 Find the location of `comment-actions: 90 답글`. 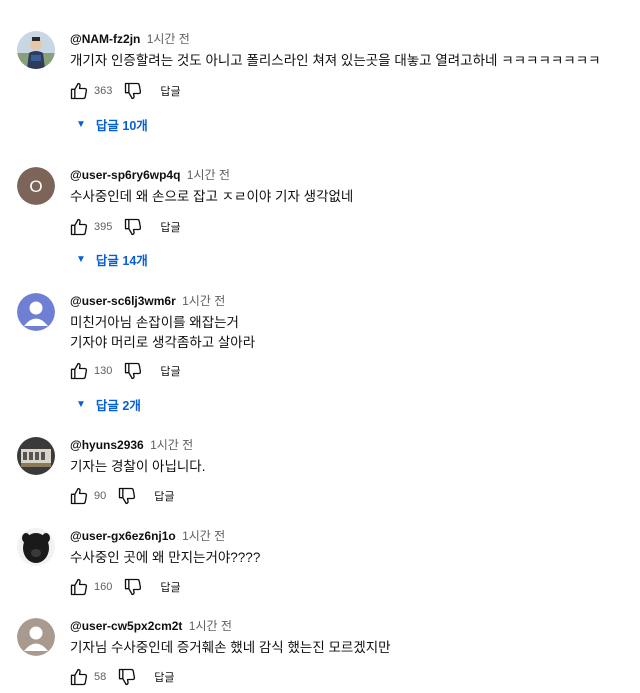

comment-actions: 90 답글 is located at coordinates (121, 496).